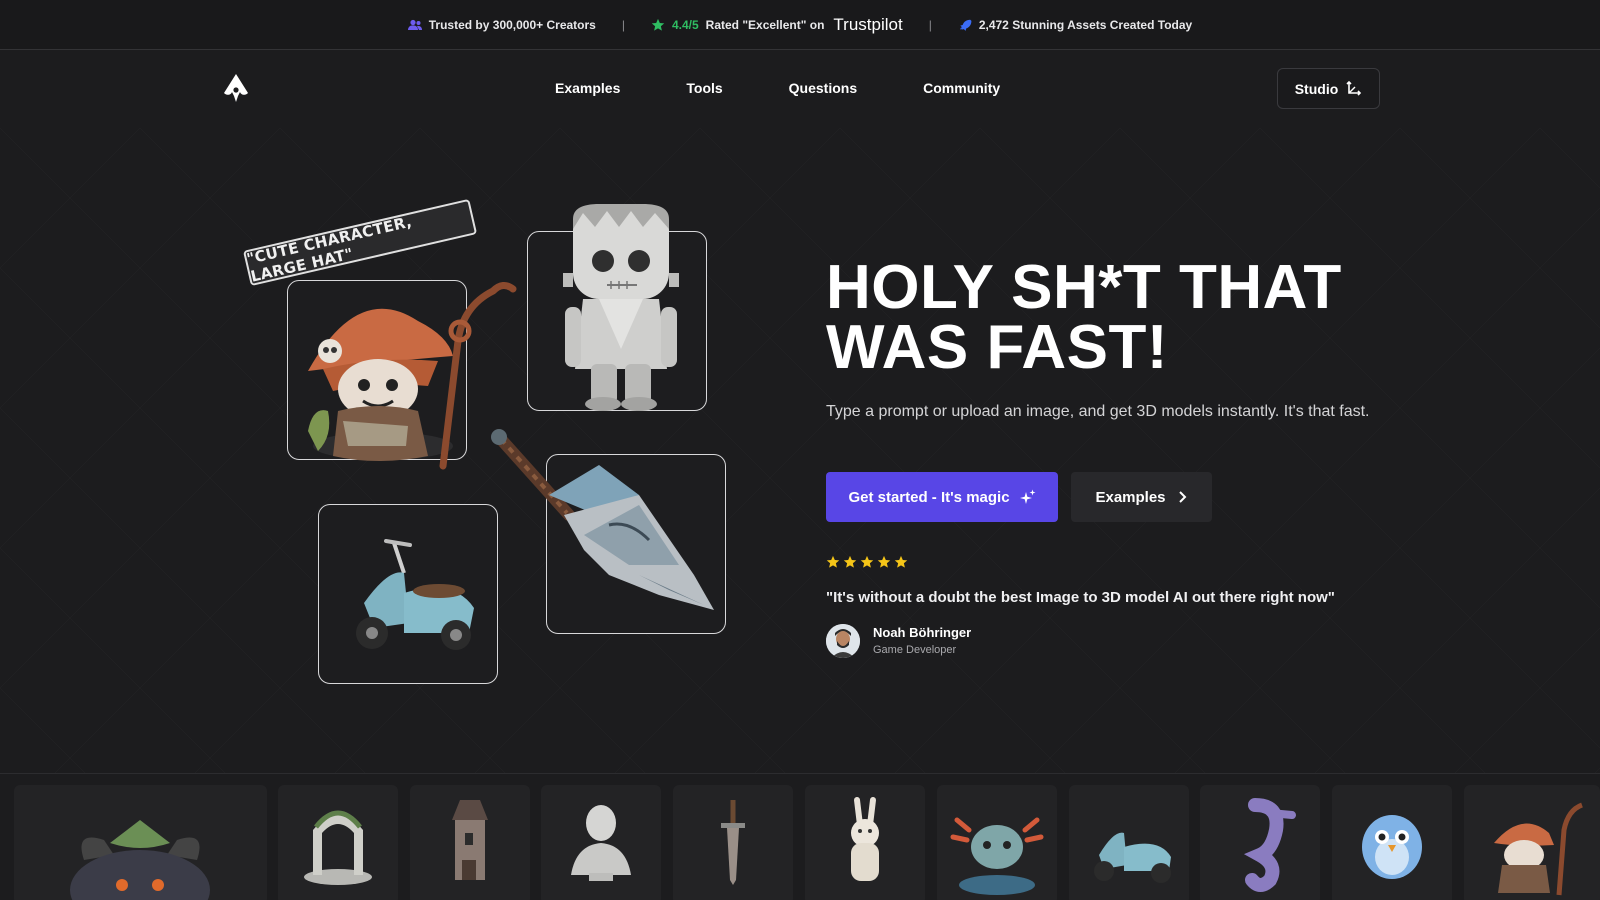 This screenshot has height=900, width=1600. Describe the element at coordinates (1392, 847) in the screenshot. I see `bird-thumbnail` at that location.